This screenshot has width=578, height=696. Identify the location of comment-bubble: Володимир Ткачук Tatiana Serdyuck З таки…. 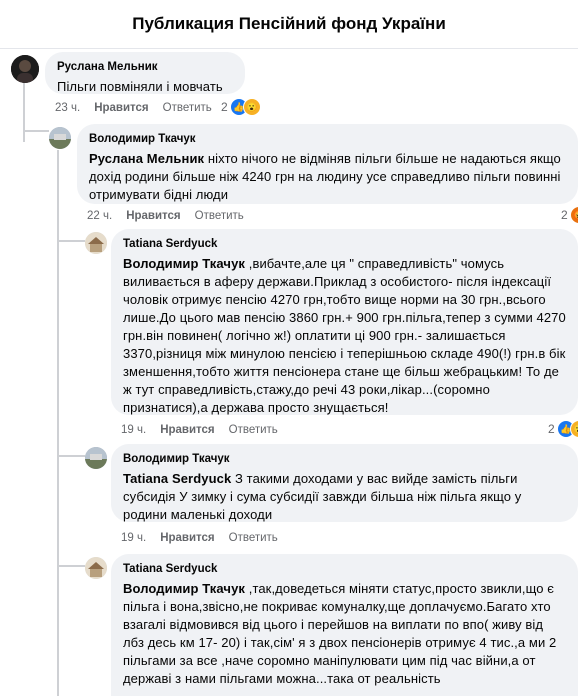
(344, 483).